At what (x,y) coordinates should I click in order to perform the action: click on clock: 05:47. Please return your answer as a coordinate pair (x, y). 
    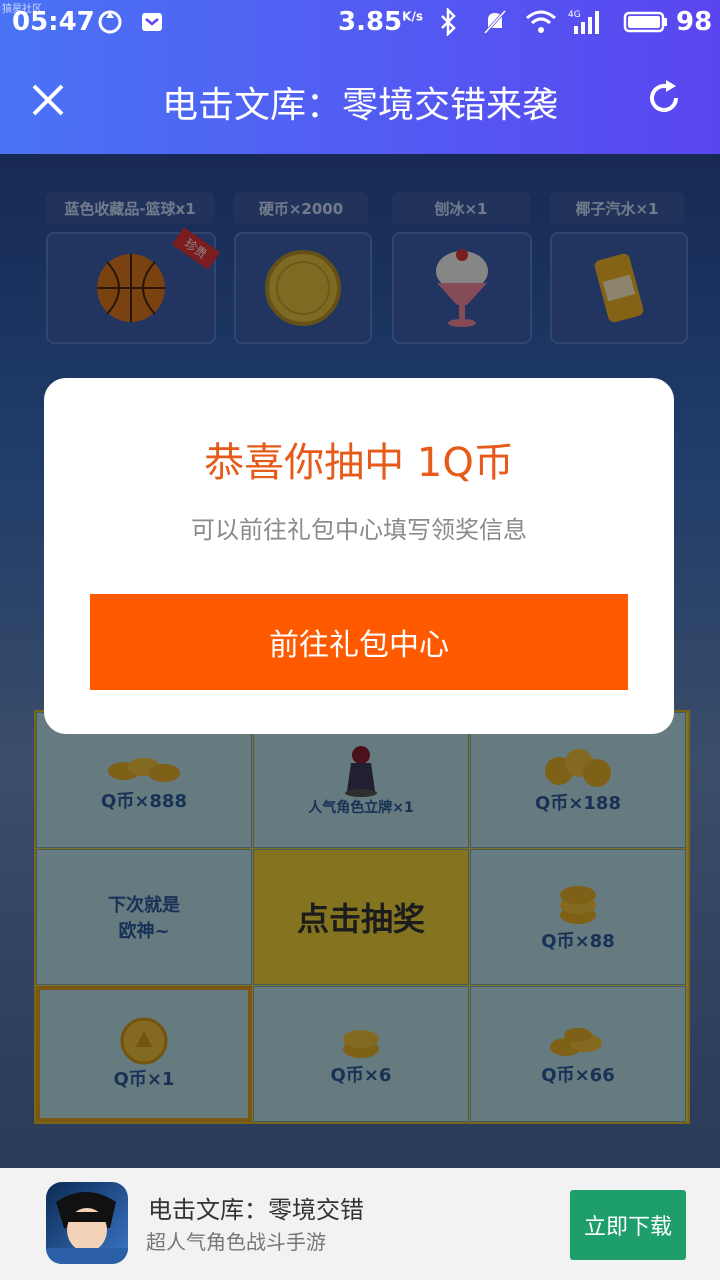
    Looking at the image, I should click on (53, 22).